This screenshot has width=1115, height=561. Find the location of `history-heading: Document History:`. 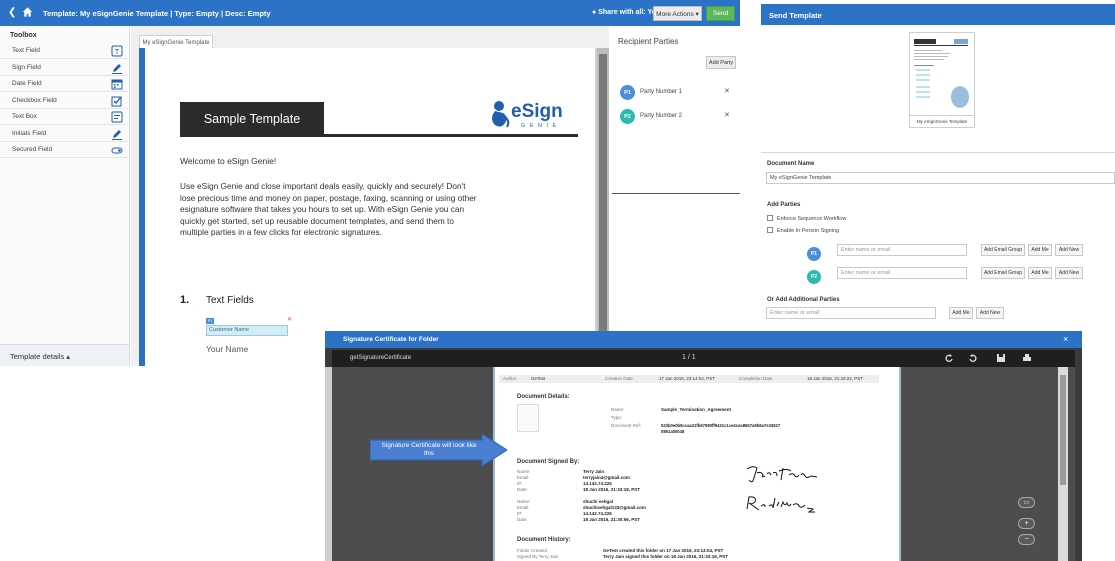

history-heading: Document History: is located at coordinates (544, 540).